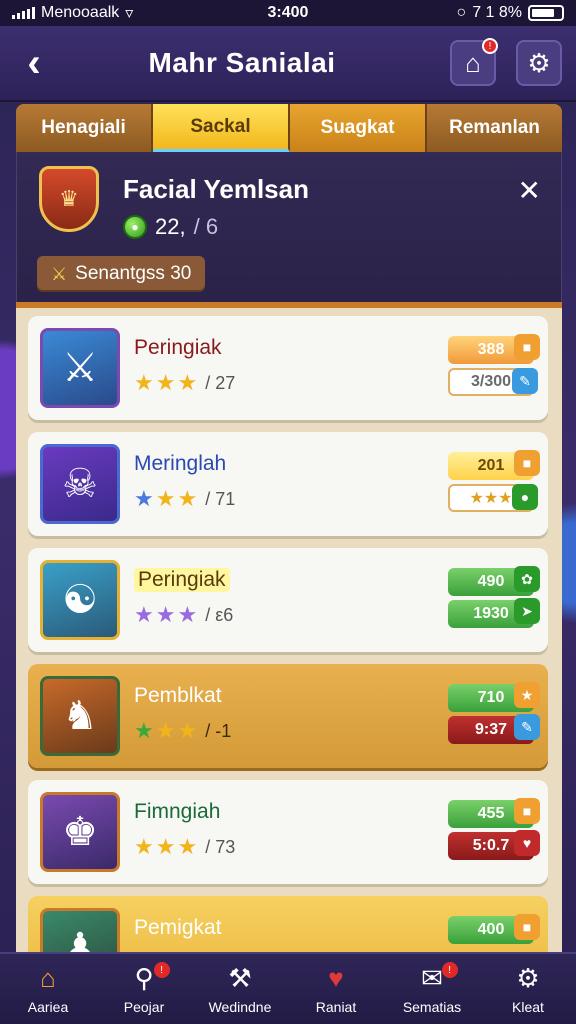 The height and width of the screenshot is (1024, 576). Describe the element at coordinates (216, 189) in the screenshot. I see `player-name: Facial Yemlsan` at that location.